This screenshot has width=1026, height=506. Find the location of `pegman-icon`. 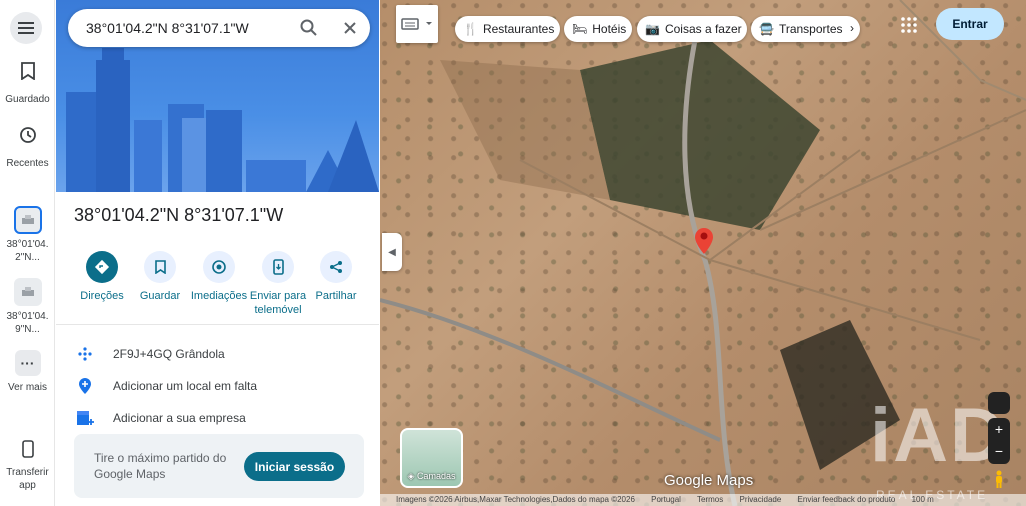

pegman-icon is located at coordinates (999, 479).